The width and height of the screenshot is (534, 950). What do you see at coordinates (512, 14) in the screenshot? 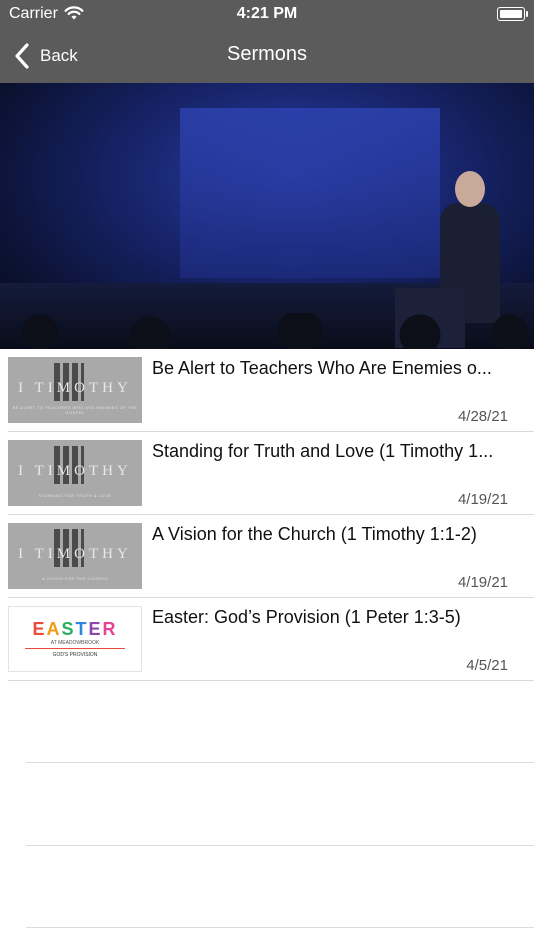
I see `battery-icon` at bounding box center [512, 14].